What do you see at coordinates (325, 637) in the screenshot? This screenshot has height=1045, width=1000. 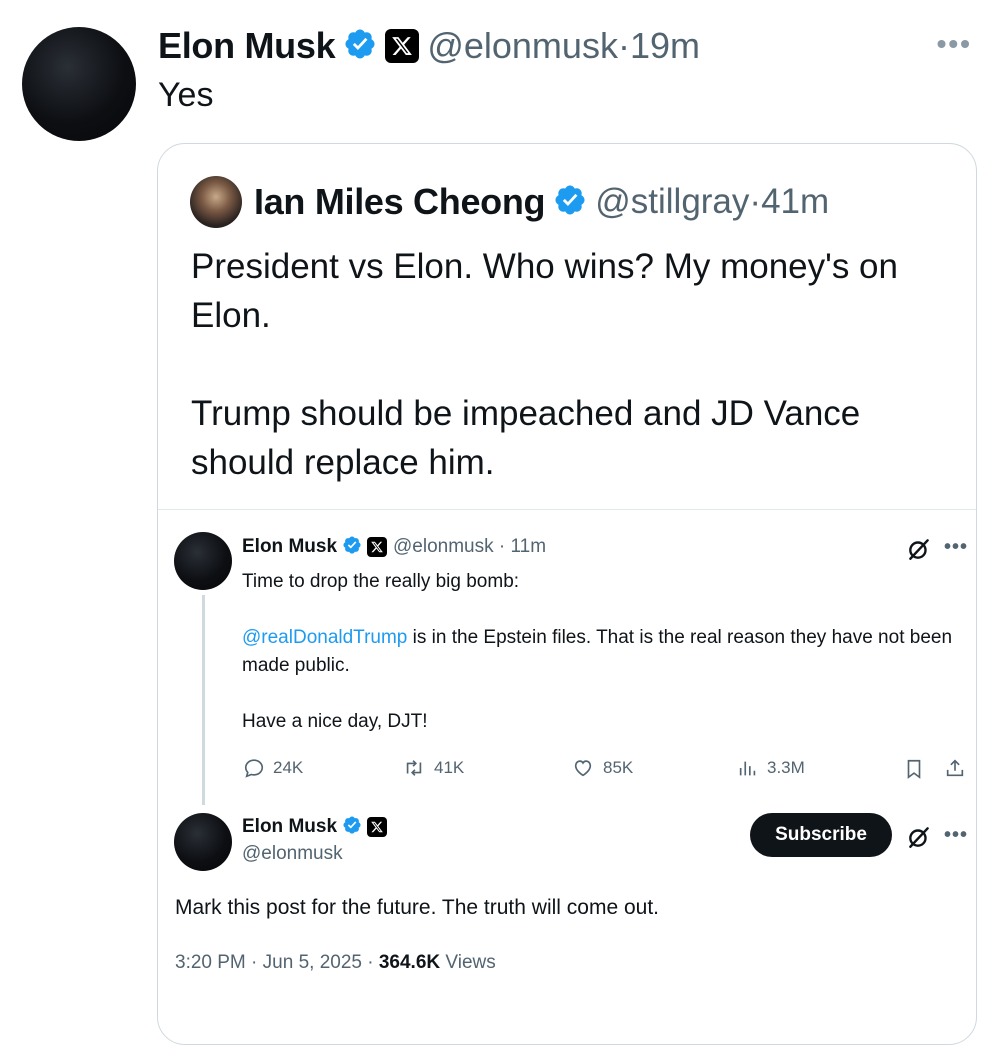 I see `mention-link: @realDonaldTrump` at bounding box center [325, 637].